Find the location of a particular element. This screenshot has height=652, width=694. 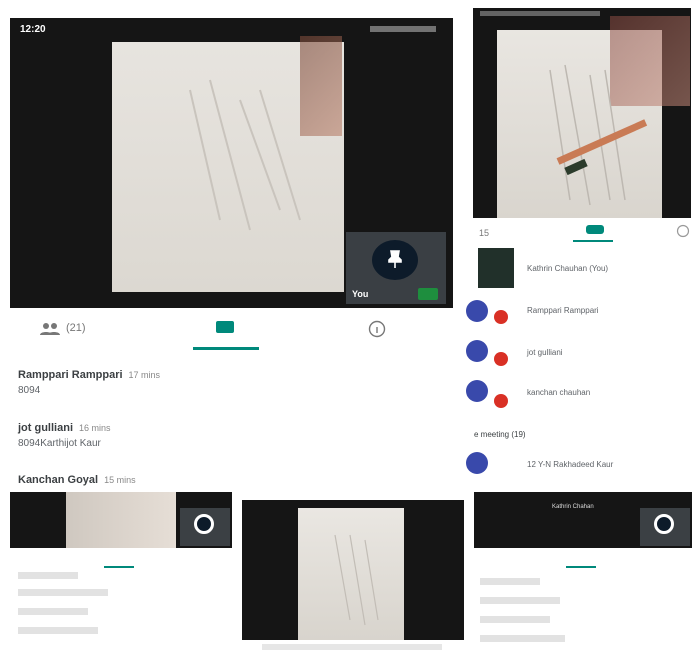

message-sender: Kanchan Goyal is located at coordinates (58, 480).